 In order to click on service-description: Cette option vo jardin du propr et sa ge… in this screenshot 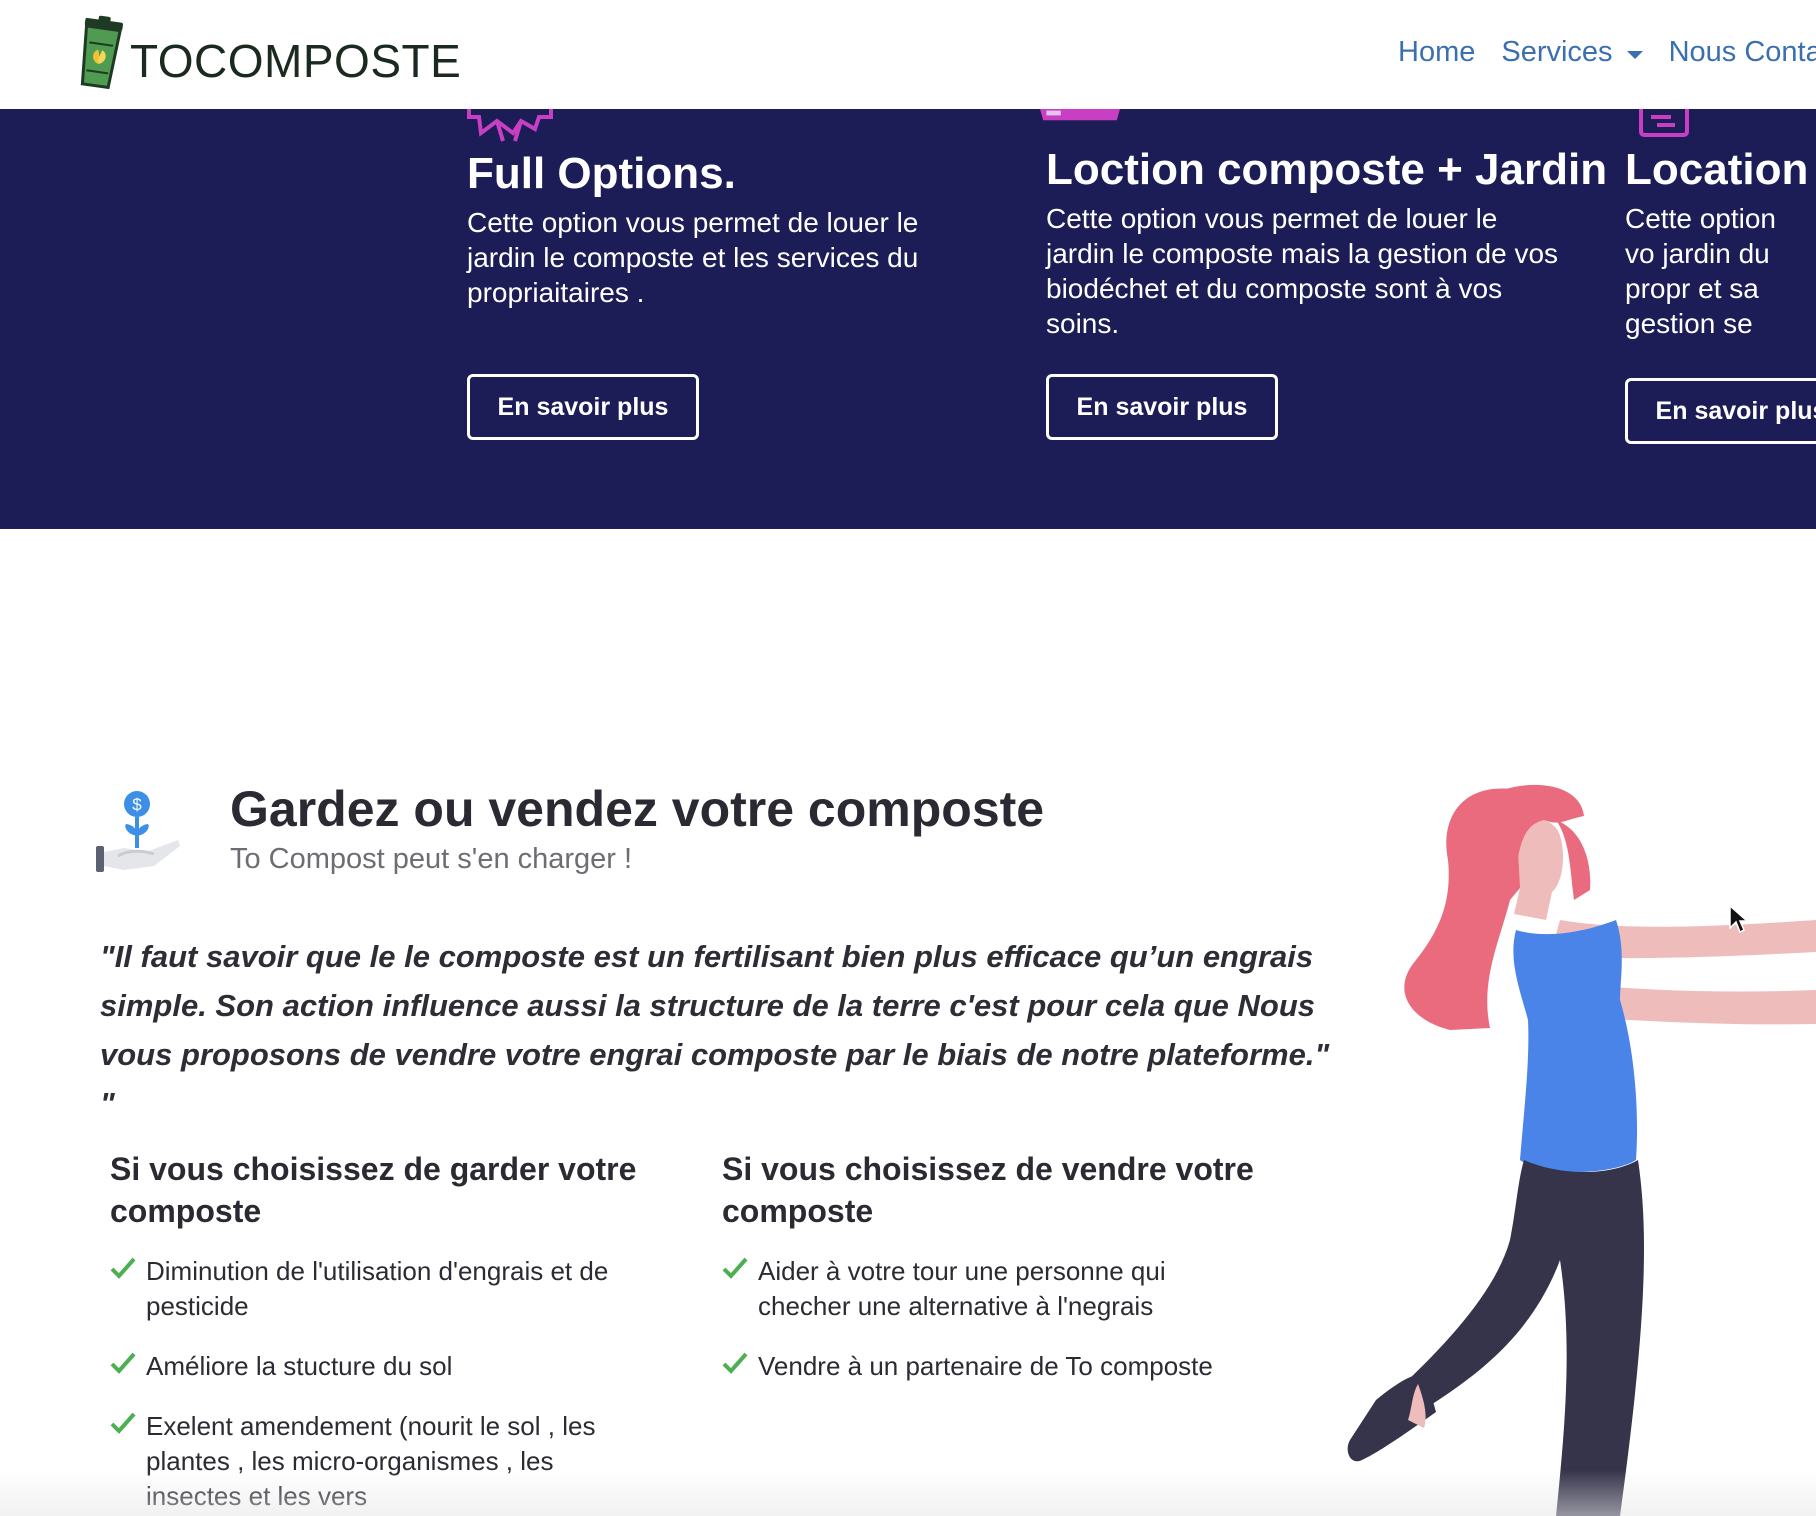, I will do `click(1700, 271)`.